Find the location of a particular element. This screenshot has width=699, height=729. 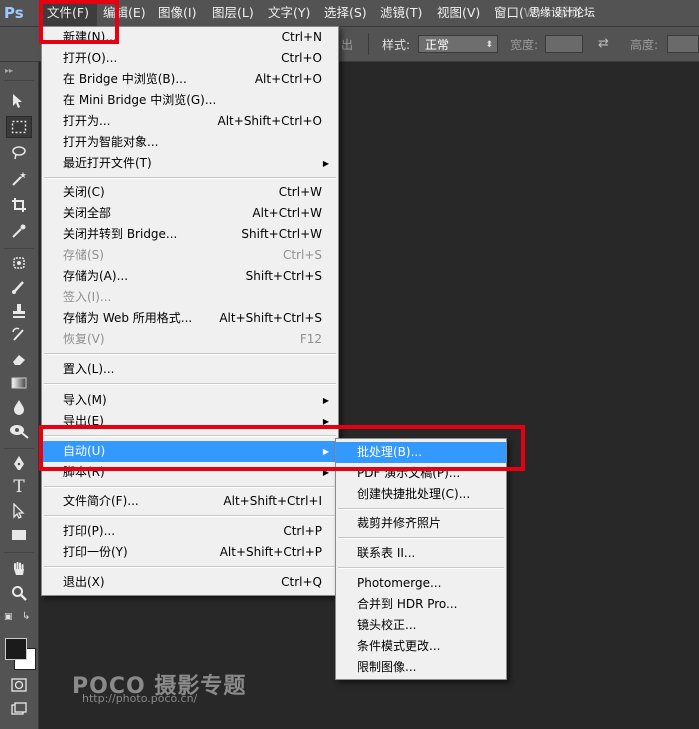

width-label: 宽度: is located at coordinates (524, 45).